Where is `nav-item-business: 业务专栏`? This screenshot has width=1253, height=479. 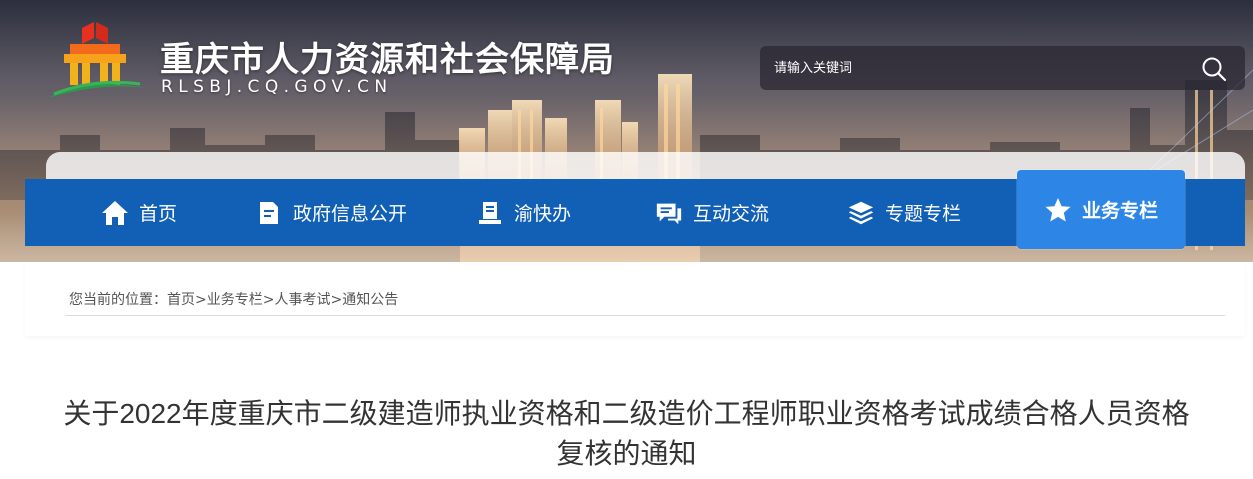 nav-item-business: 业务专栏 is located at coordinates (1101, 209).